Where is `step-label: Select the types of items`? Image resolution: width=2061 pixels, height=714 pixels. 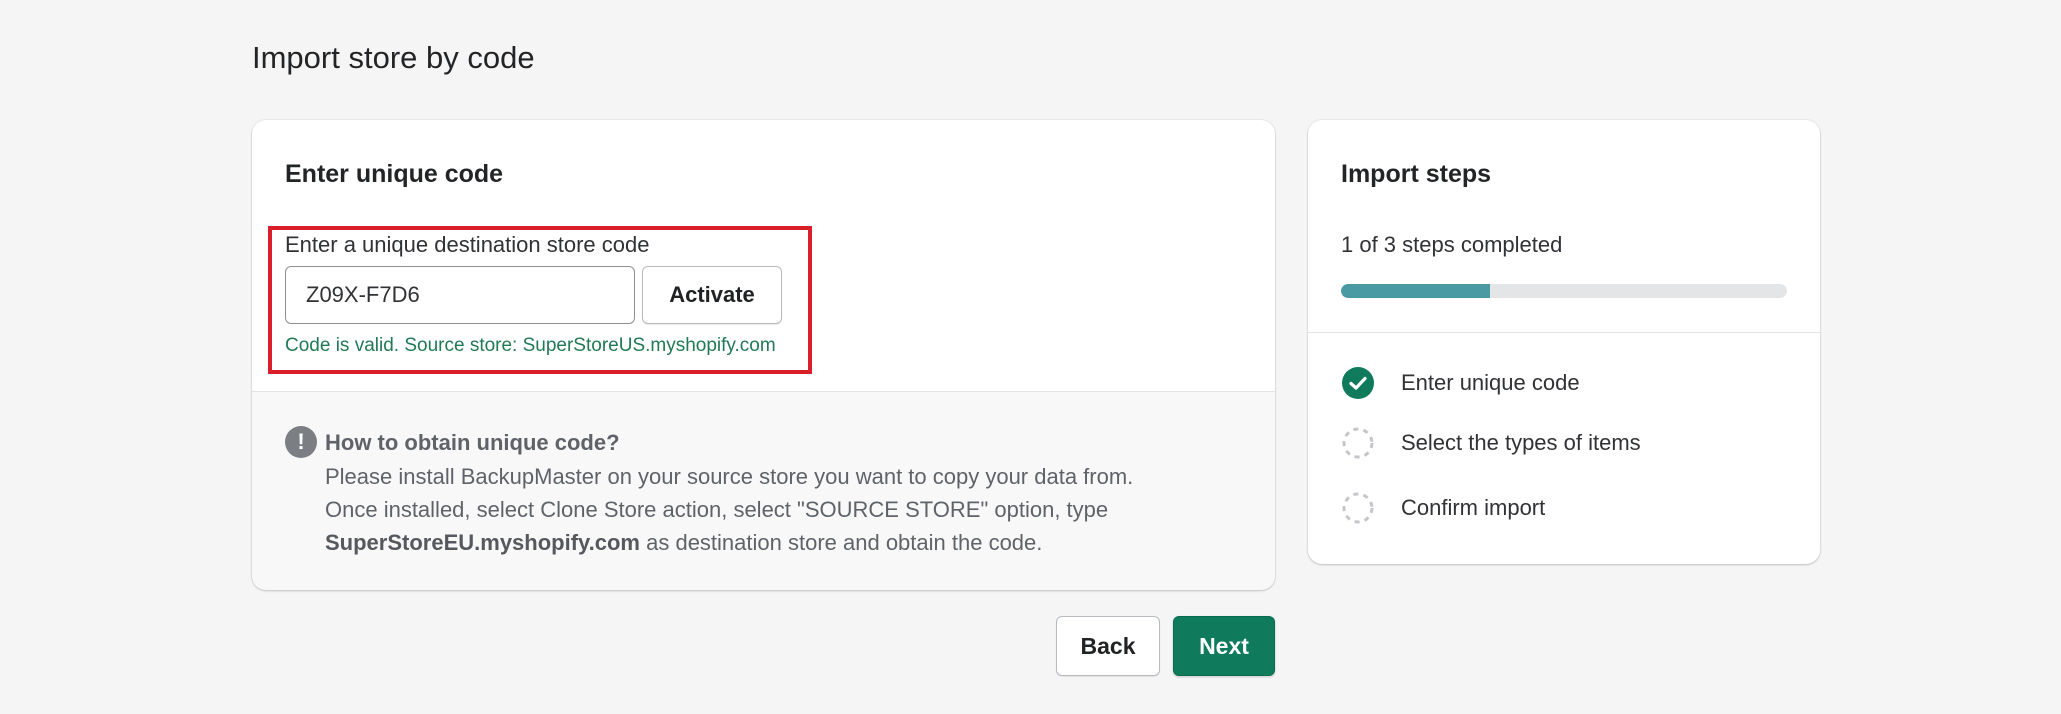
step-label: Select the types of items is located at coordinates (1521, 442).